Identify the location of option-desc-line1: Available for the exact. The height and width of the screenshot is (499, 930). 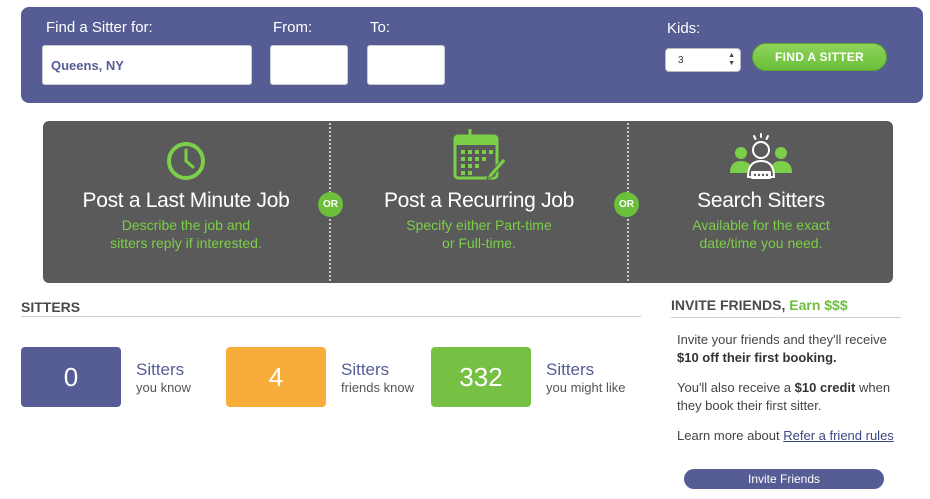
(761, 225).